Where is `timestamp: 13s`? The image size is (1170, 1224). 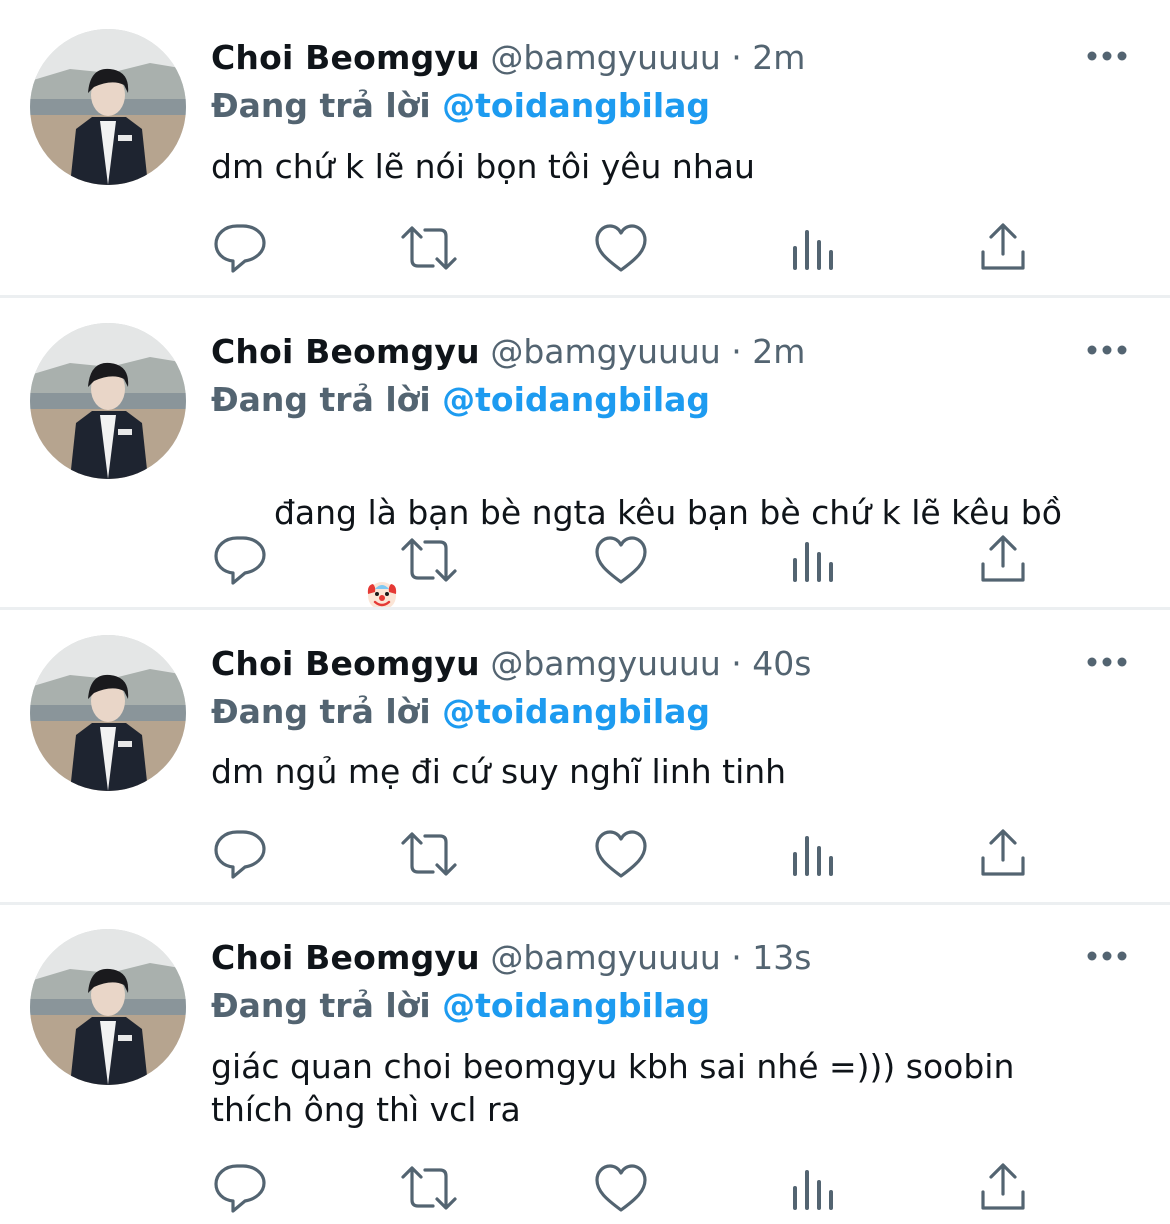 timestamp: 13s is located at coordinates (781, 957).